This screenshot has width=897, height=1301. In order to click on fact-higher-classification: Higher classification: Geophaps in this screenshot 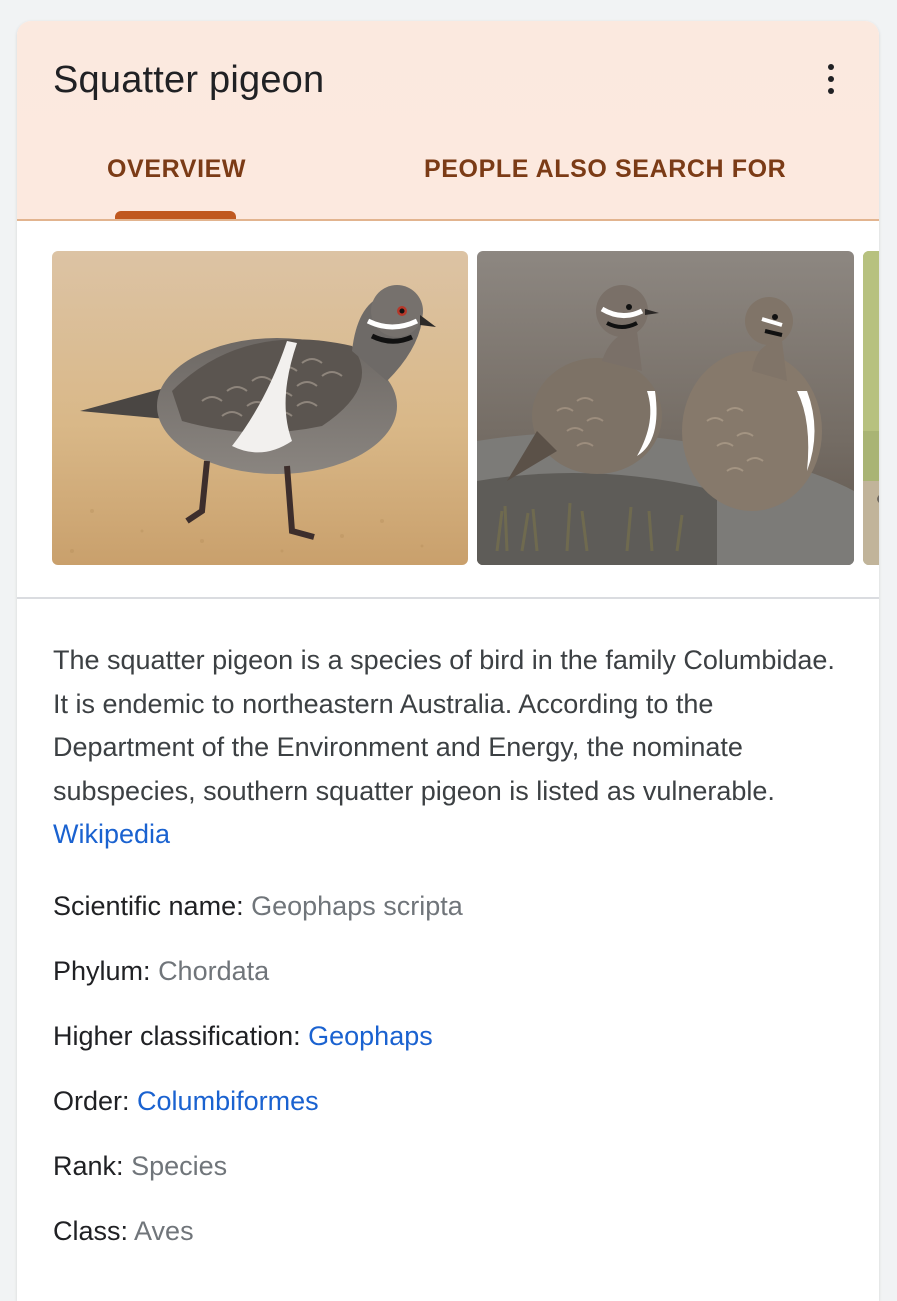, I will do `click(243, 1036)`.